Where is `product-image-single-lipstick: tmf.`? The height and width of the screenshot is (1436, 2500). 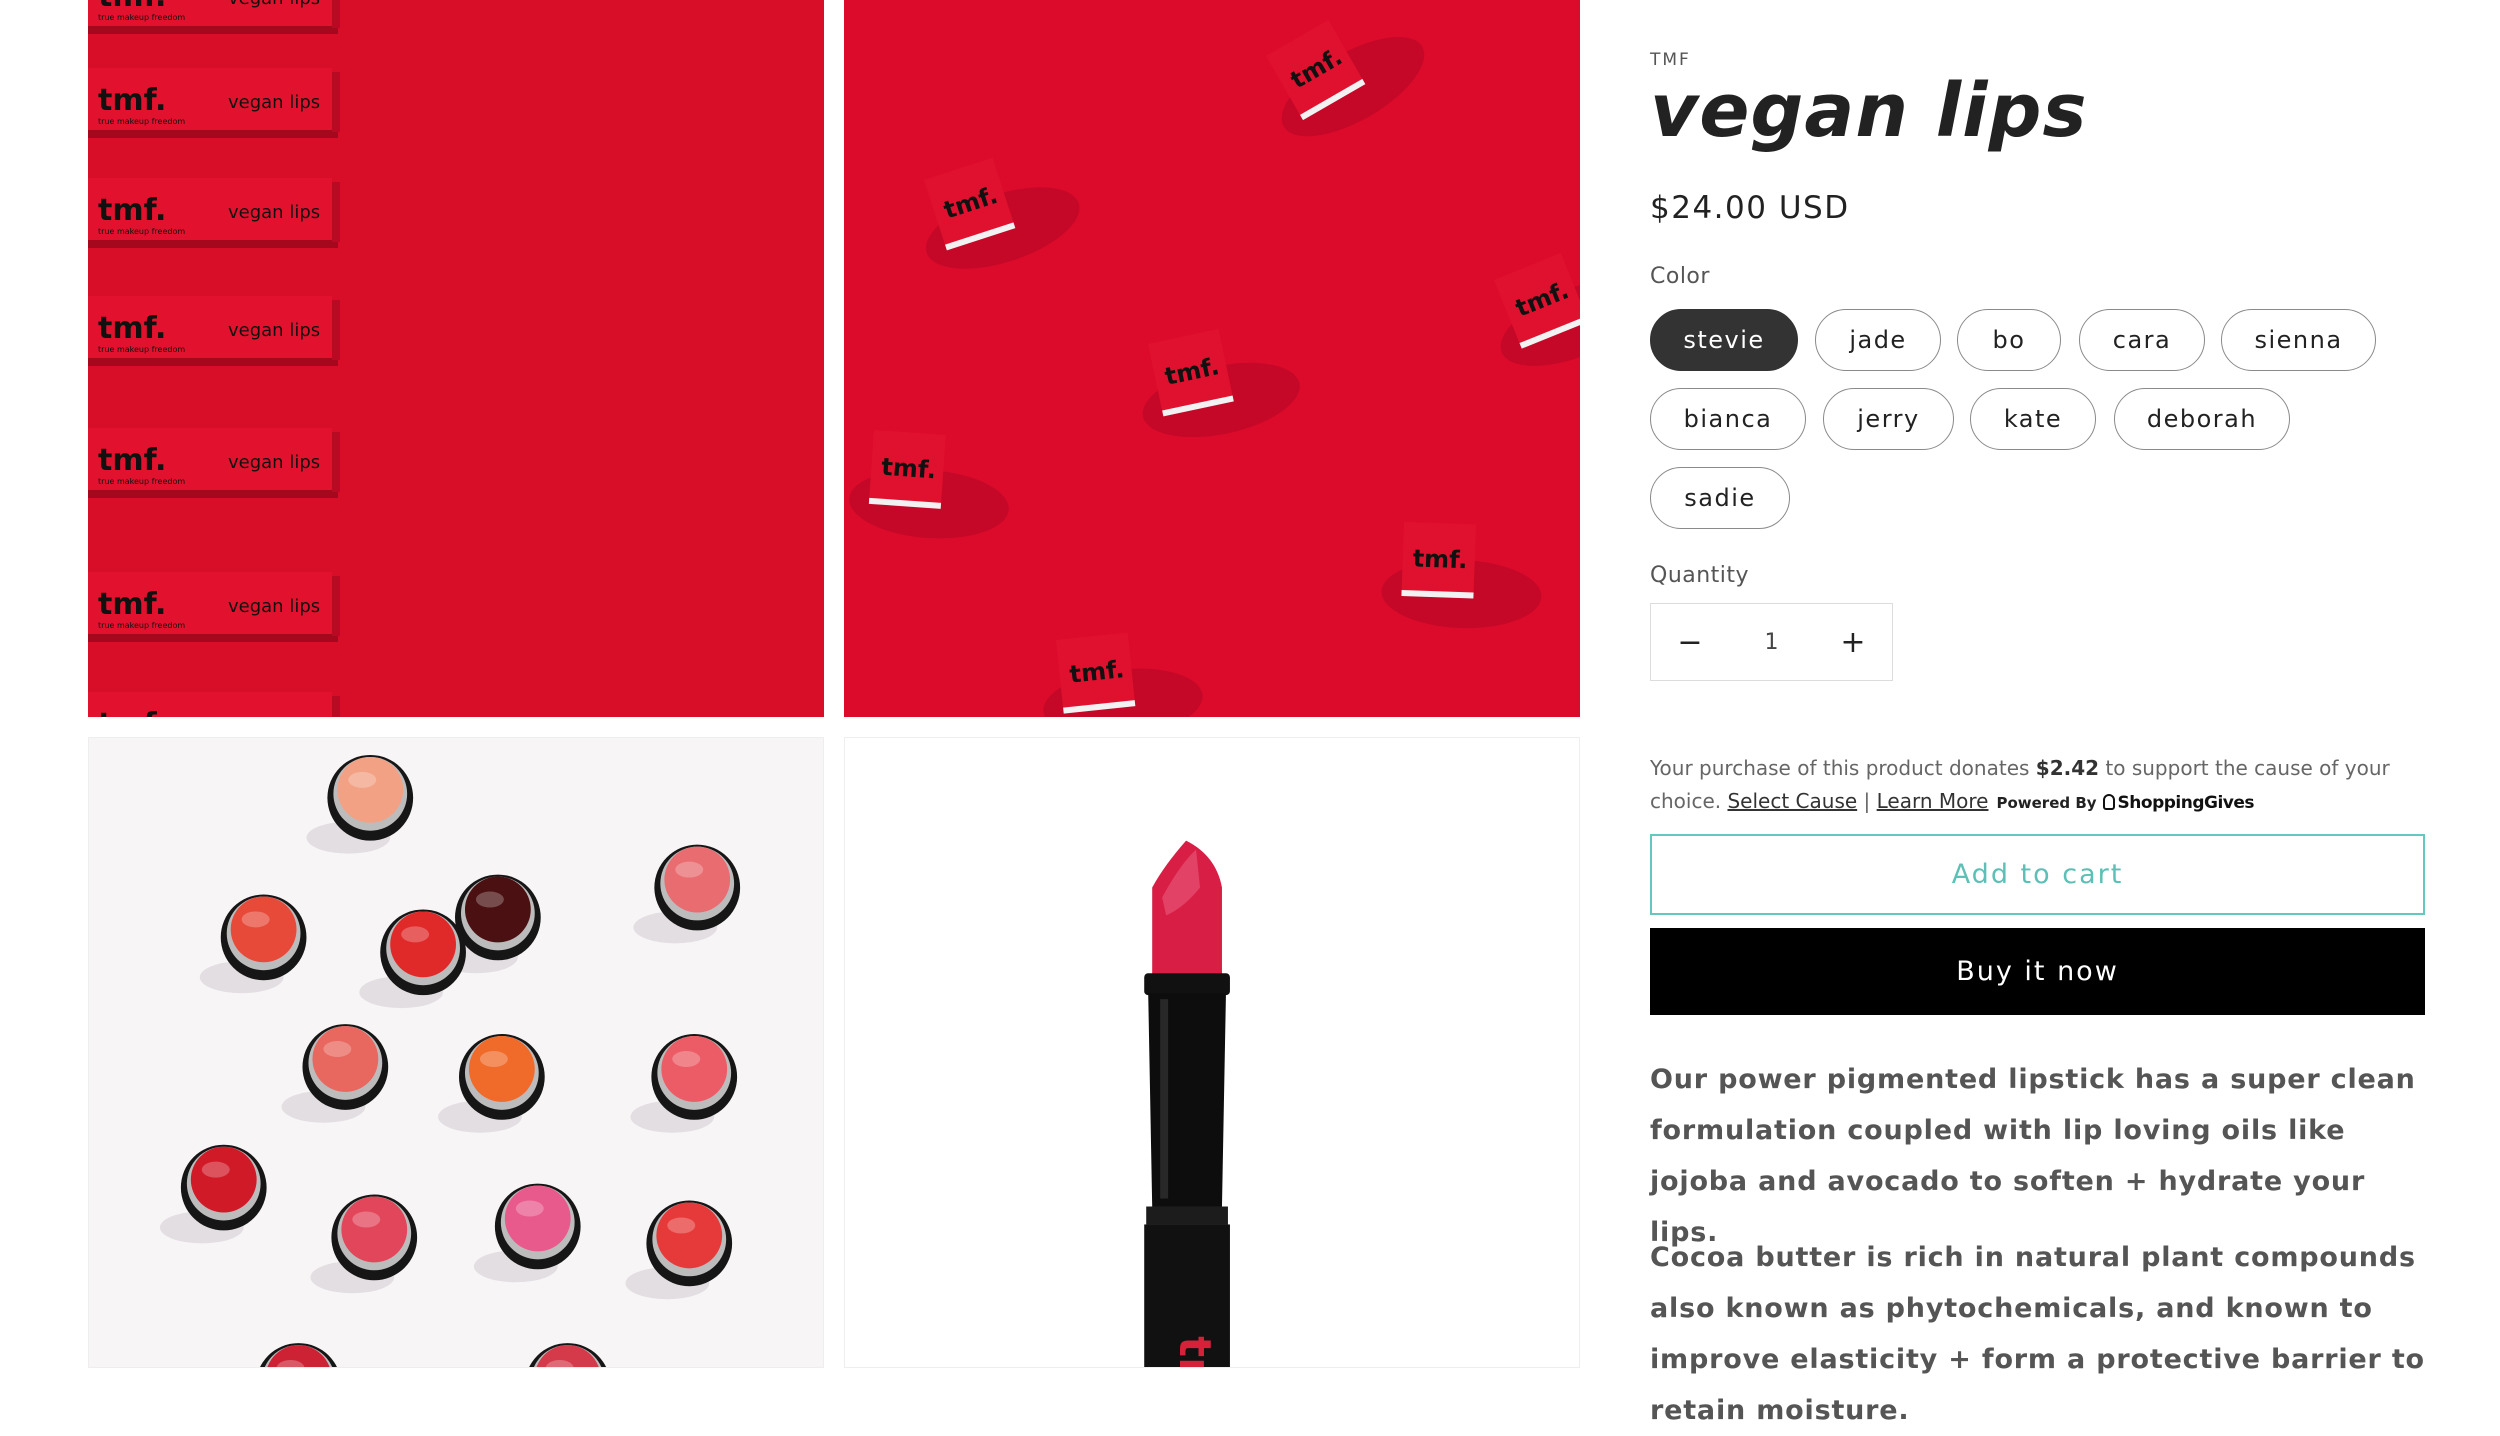
product-image-single-lipstick: tmf. is located at coordinates (1212, 1052).